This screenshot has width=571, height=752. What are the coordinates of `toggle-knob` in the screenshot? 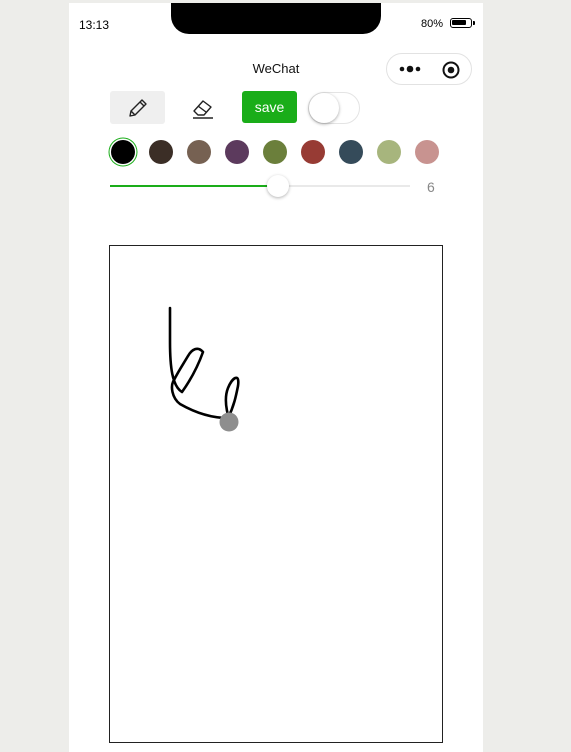 It's located at (324, 108).